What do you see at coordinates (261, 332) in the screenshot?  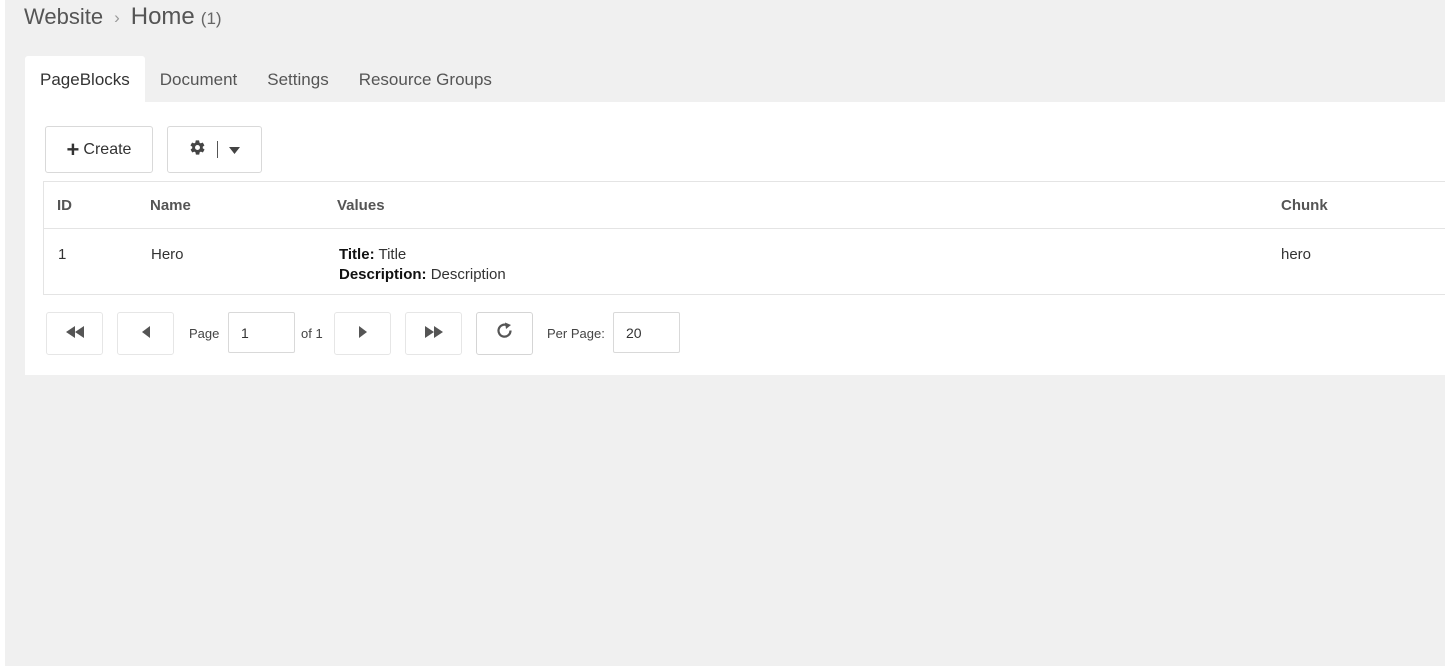 I see `page-number-input` at bounding box center [261, 332].